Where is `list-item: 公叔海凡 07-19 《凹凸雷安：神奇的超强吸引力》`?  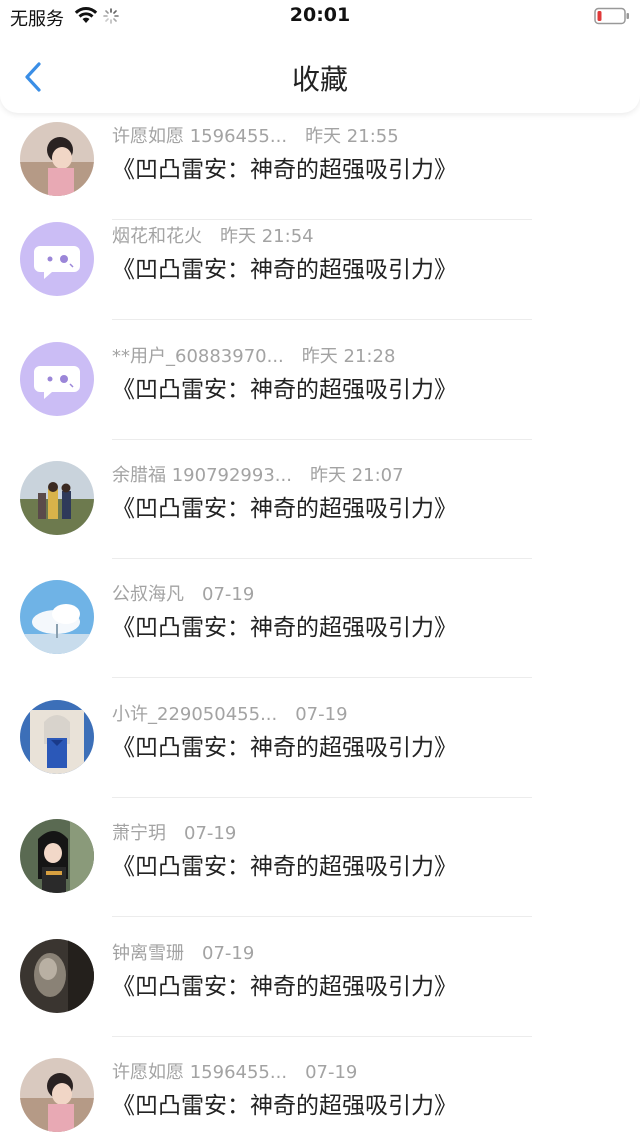 list-item: 公叔海凡 07-19 《凹凸雷安：神奇的超强吸引力》 is located at coordinates (320, 618).